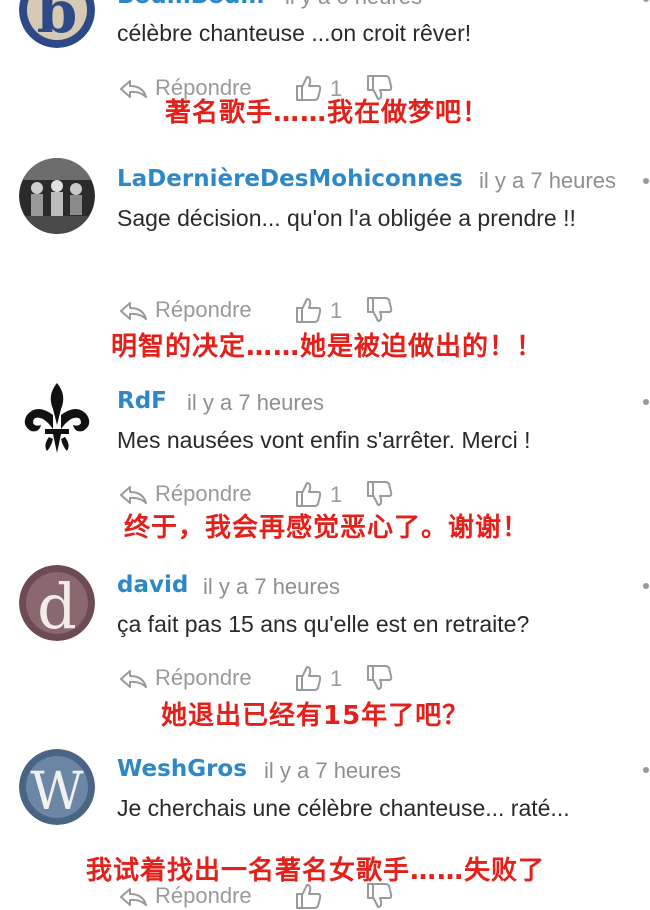 This screenshot has width=650, height=910. Describe the element at coordinates (315, 716) in the screenshot. I see `translation-caption: 她退出已经有15年了吧？` at that location.